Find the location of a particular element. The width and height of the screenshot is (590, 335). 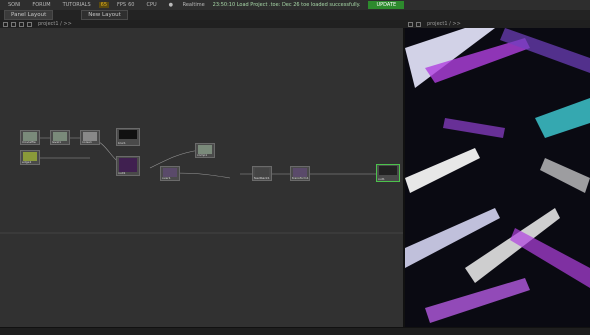

network-toolbar: project1 / >> is located at coordinates (202, 24).